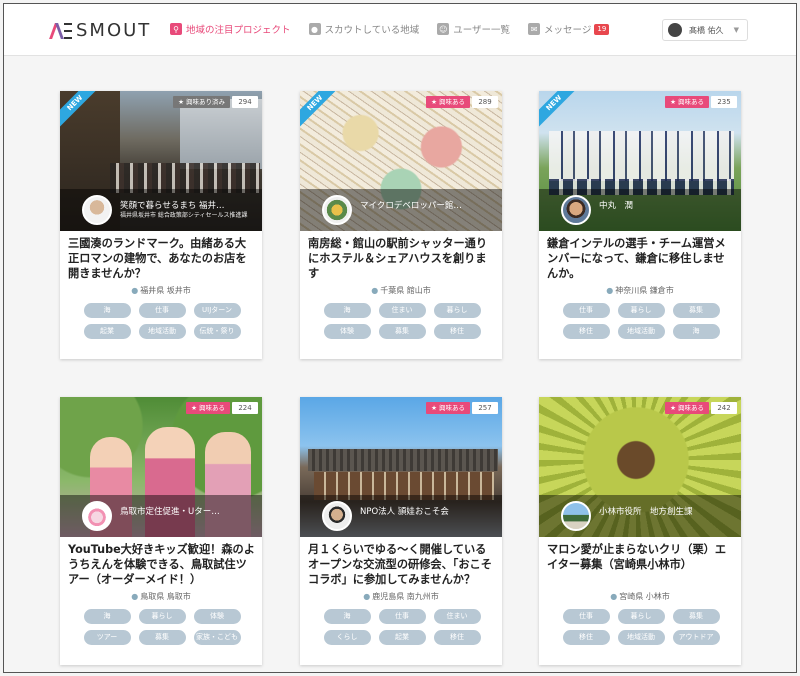  Describe the element at coordinates (184, 215) in the screenshot. I see `org-department: 福井県坂井市 総合政策部シティセールス推進課` at that location.